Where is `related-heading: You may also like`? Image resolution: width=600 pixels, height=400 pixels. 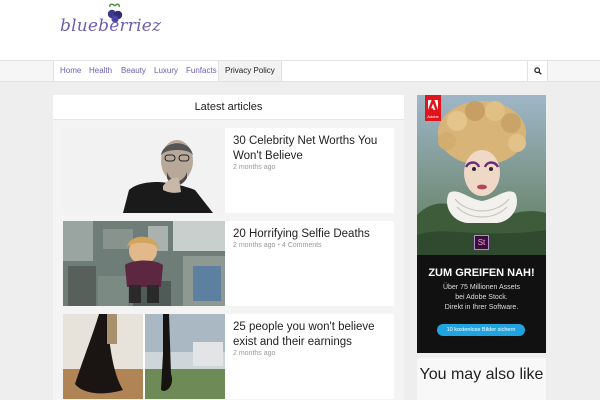
related-heading: You may also like is located at coordinates (481, 374).